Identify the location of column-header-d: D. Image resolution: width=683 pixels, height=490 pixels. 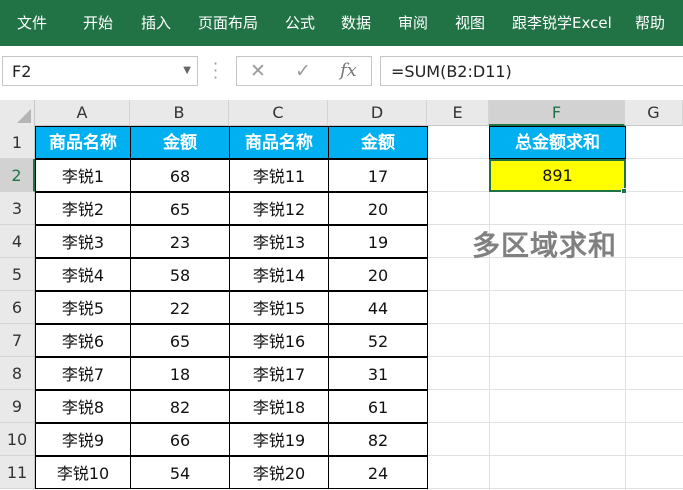
(377, 113).